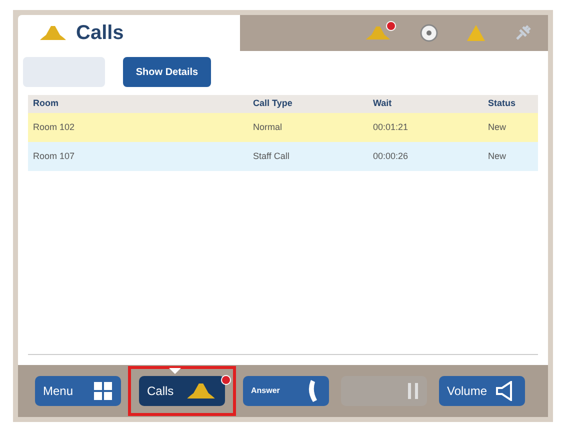 This screenshot has height=431, width=561. I want to click on column-header: Status, so click(510, 104).